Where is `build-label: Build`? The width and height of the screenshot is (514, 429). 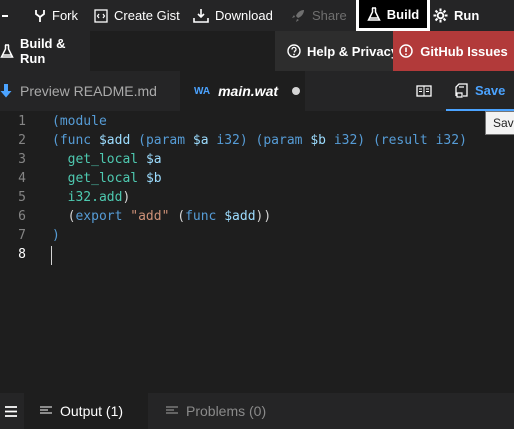
build-label: Build is located at coordinates (403, 14).